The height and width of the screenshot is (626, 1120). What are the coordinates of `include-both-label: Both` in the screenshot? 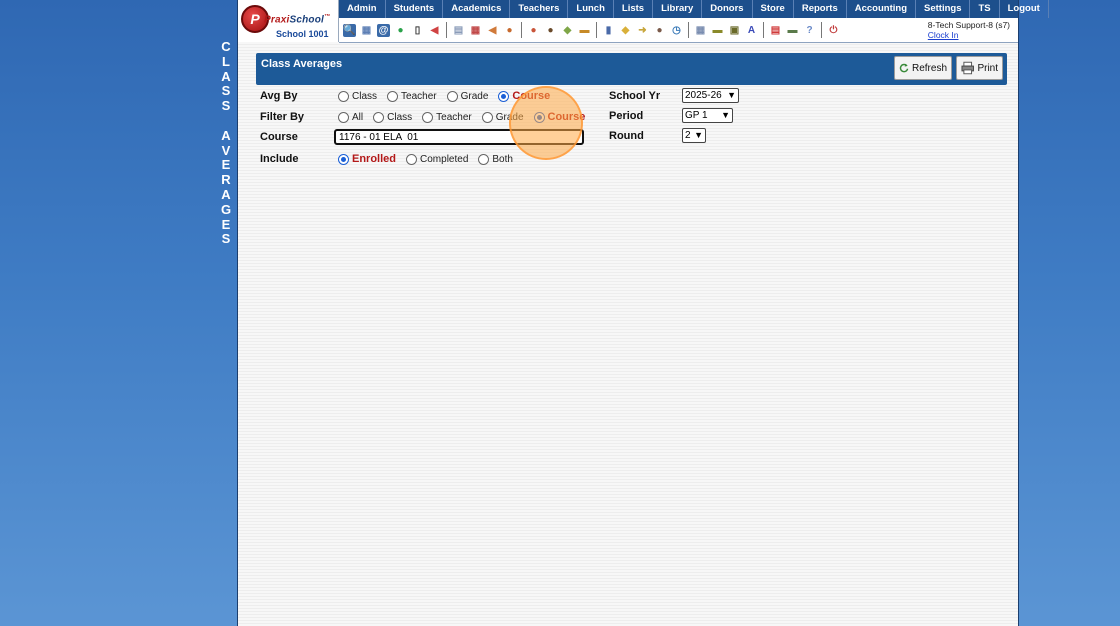 It's located at (502, 159).